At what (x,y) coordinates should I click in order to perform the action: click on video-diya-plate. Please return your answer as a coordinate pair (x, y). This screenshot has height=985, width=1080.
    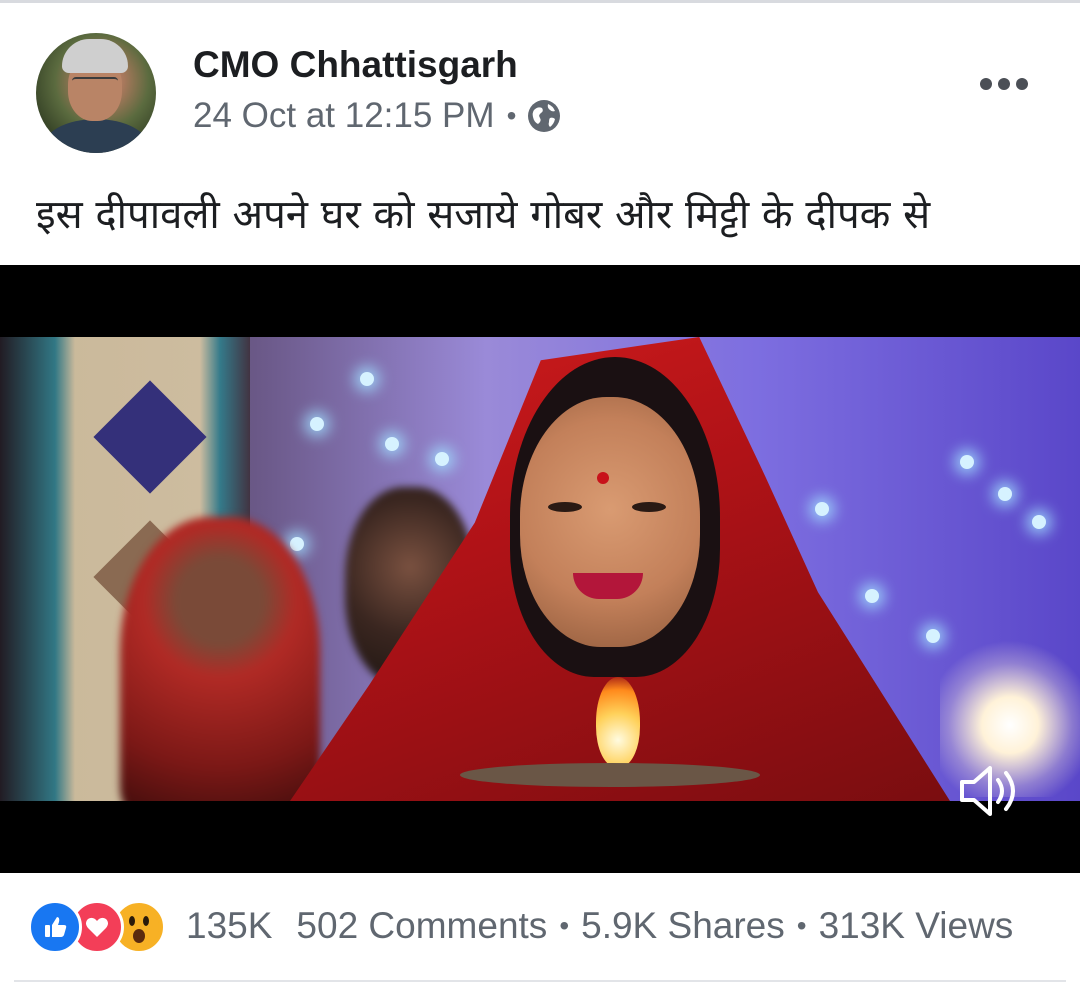
    Looking at the image, I should click on (610, 775).